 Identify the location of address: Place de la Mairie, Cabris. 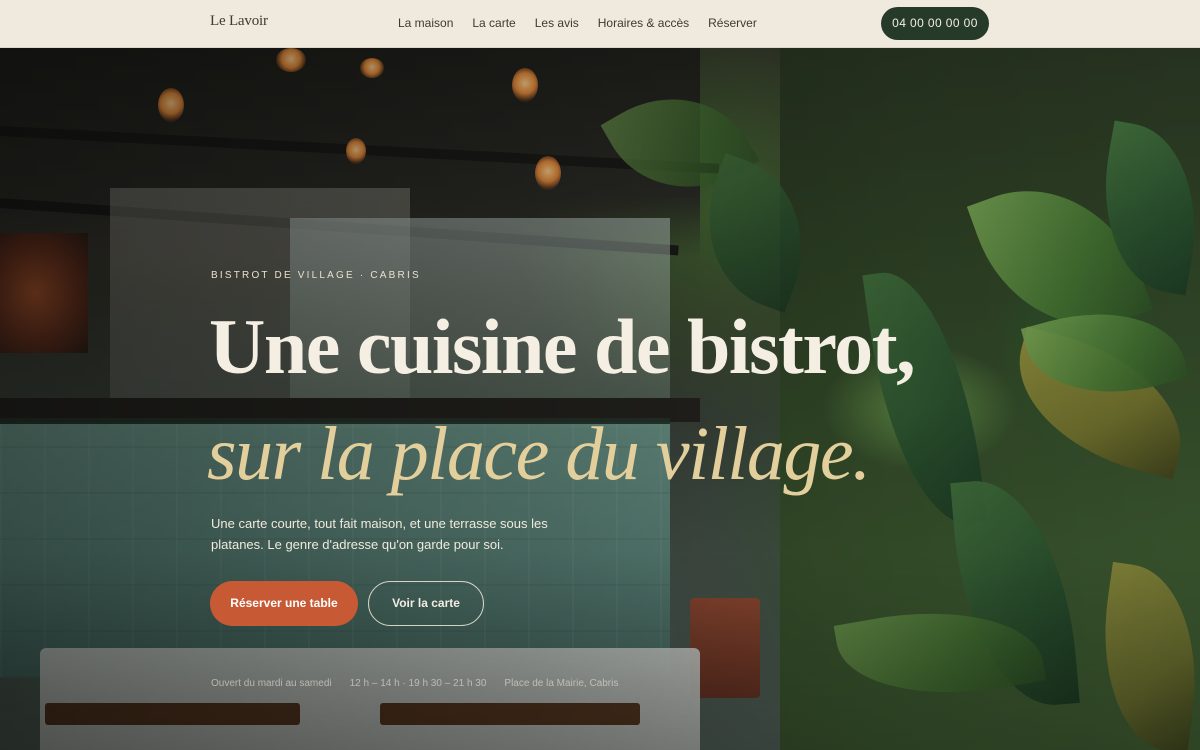
(561, 683).